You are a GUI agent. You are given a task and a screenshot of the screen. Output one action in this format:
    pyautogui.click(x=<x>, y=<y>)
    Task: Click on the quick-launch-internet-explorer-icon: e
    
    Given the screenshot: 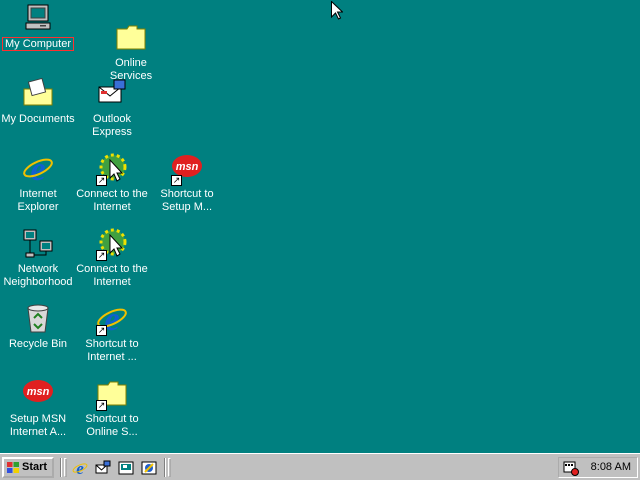 What is the action you would take?
    pyautogui.click(x=80, y=468)
    